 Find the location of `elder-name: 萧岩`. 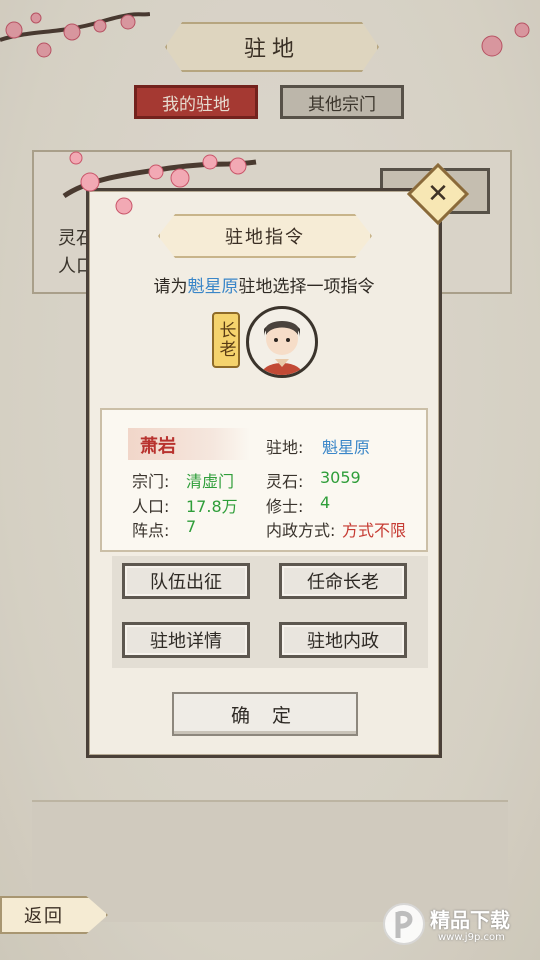

elder-name: 萧岩 is located at coordinates (158, 446).